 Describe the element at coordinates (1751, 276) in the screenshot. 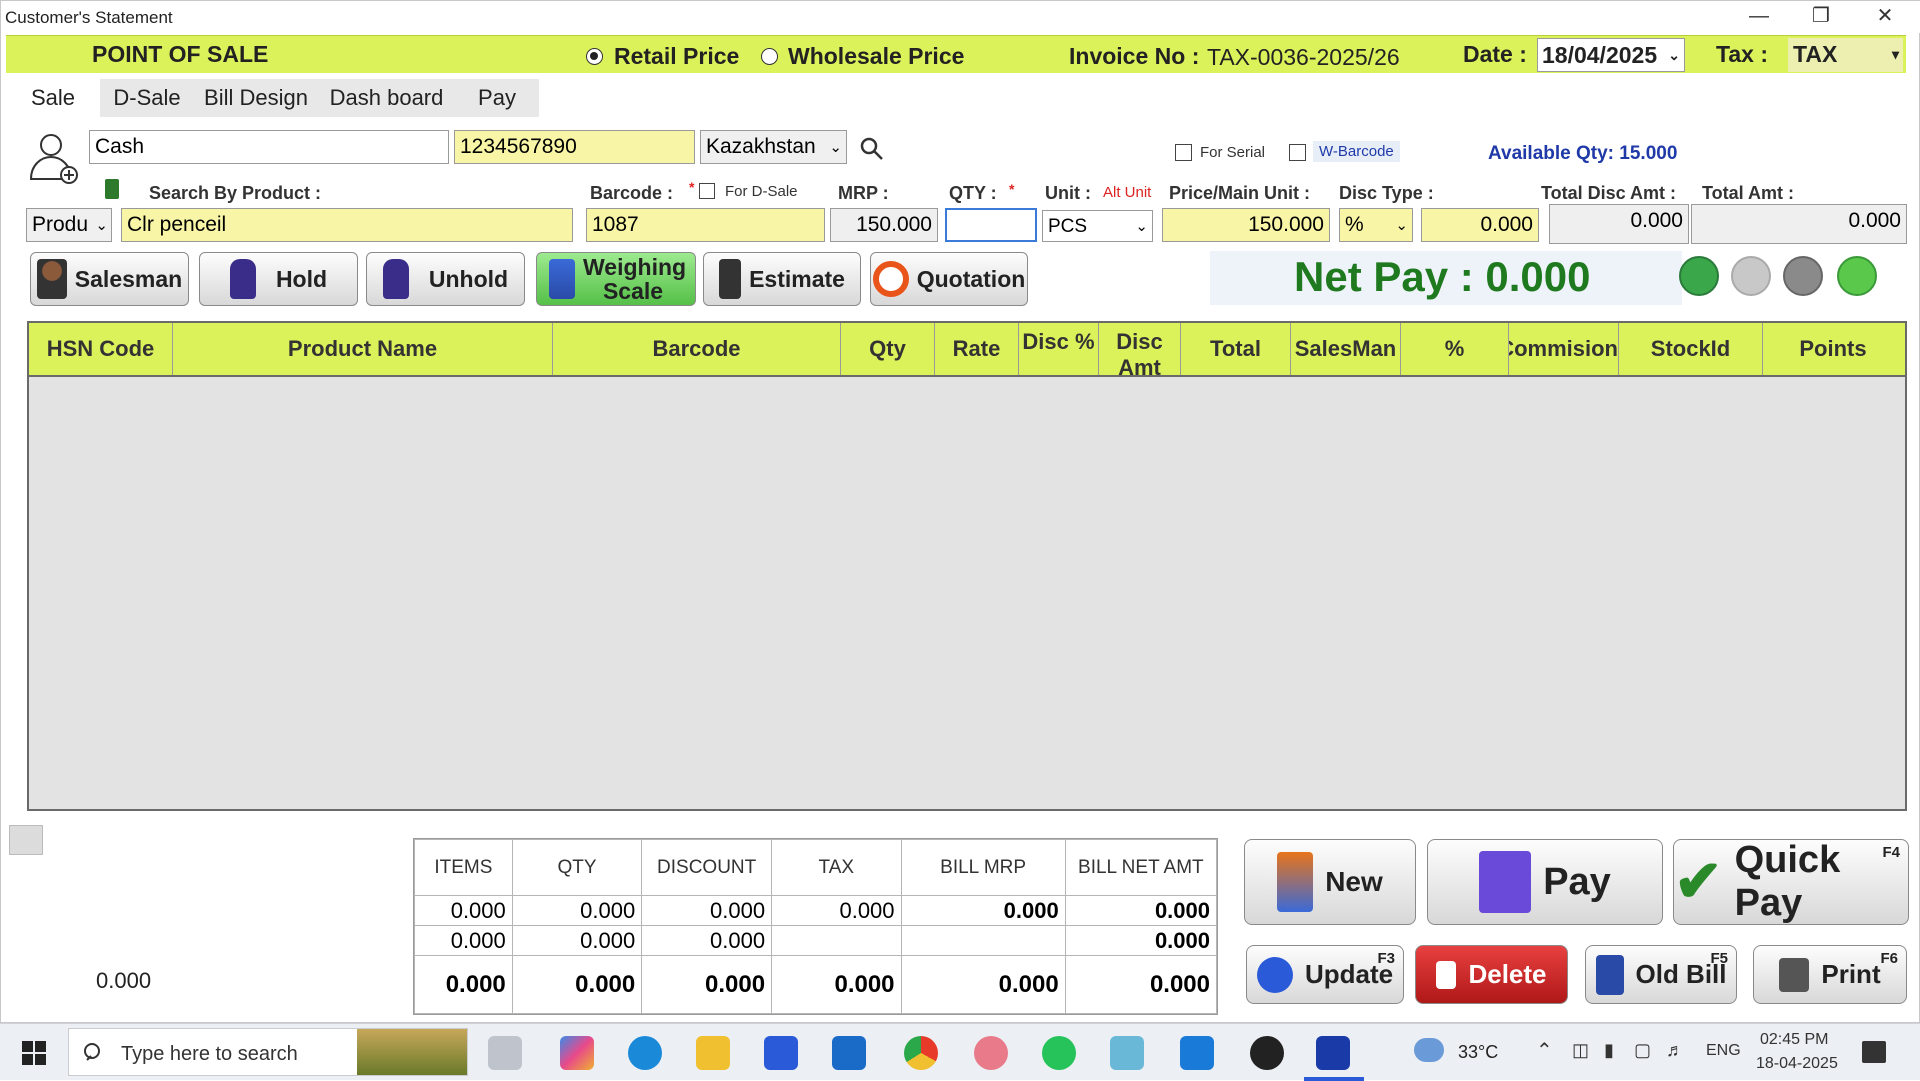

I see `remove-icon` at that location.